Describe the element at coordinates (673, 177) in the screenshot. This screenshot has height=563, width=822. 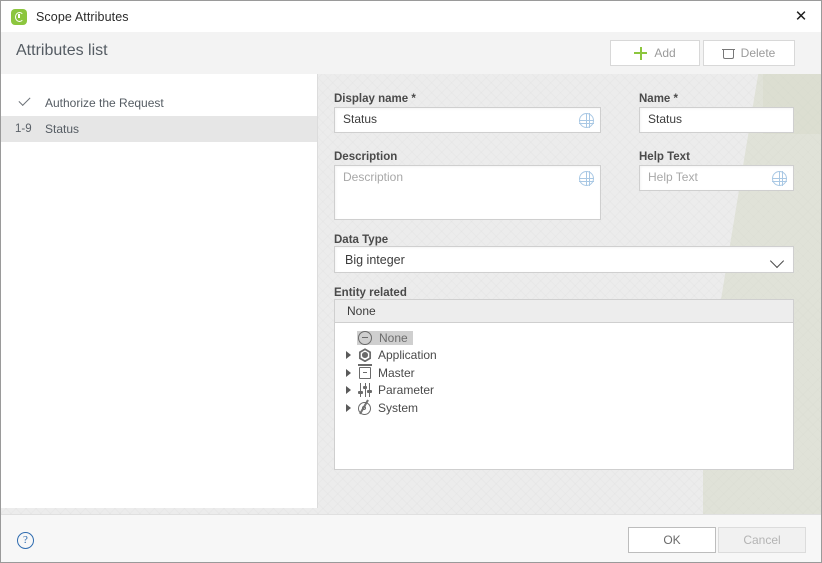
I see `help-text-placeholder: Help Text` at that location.